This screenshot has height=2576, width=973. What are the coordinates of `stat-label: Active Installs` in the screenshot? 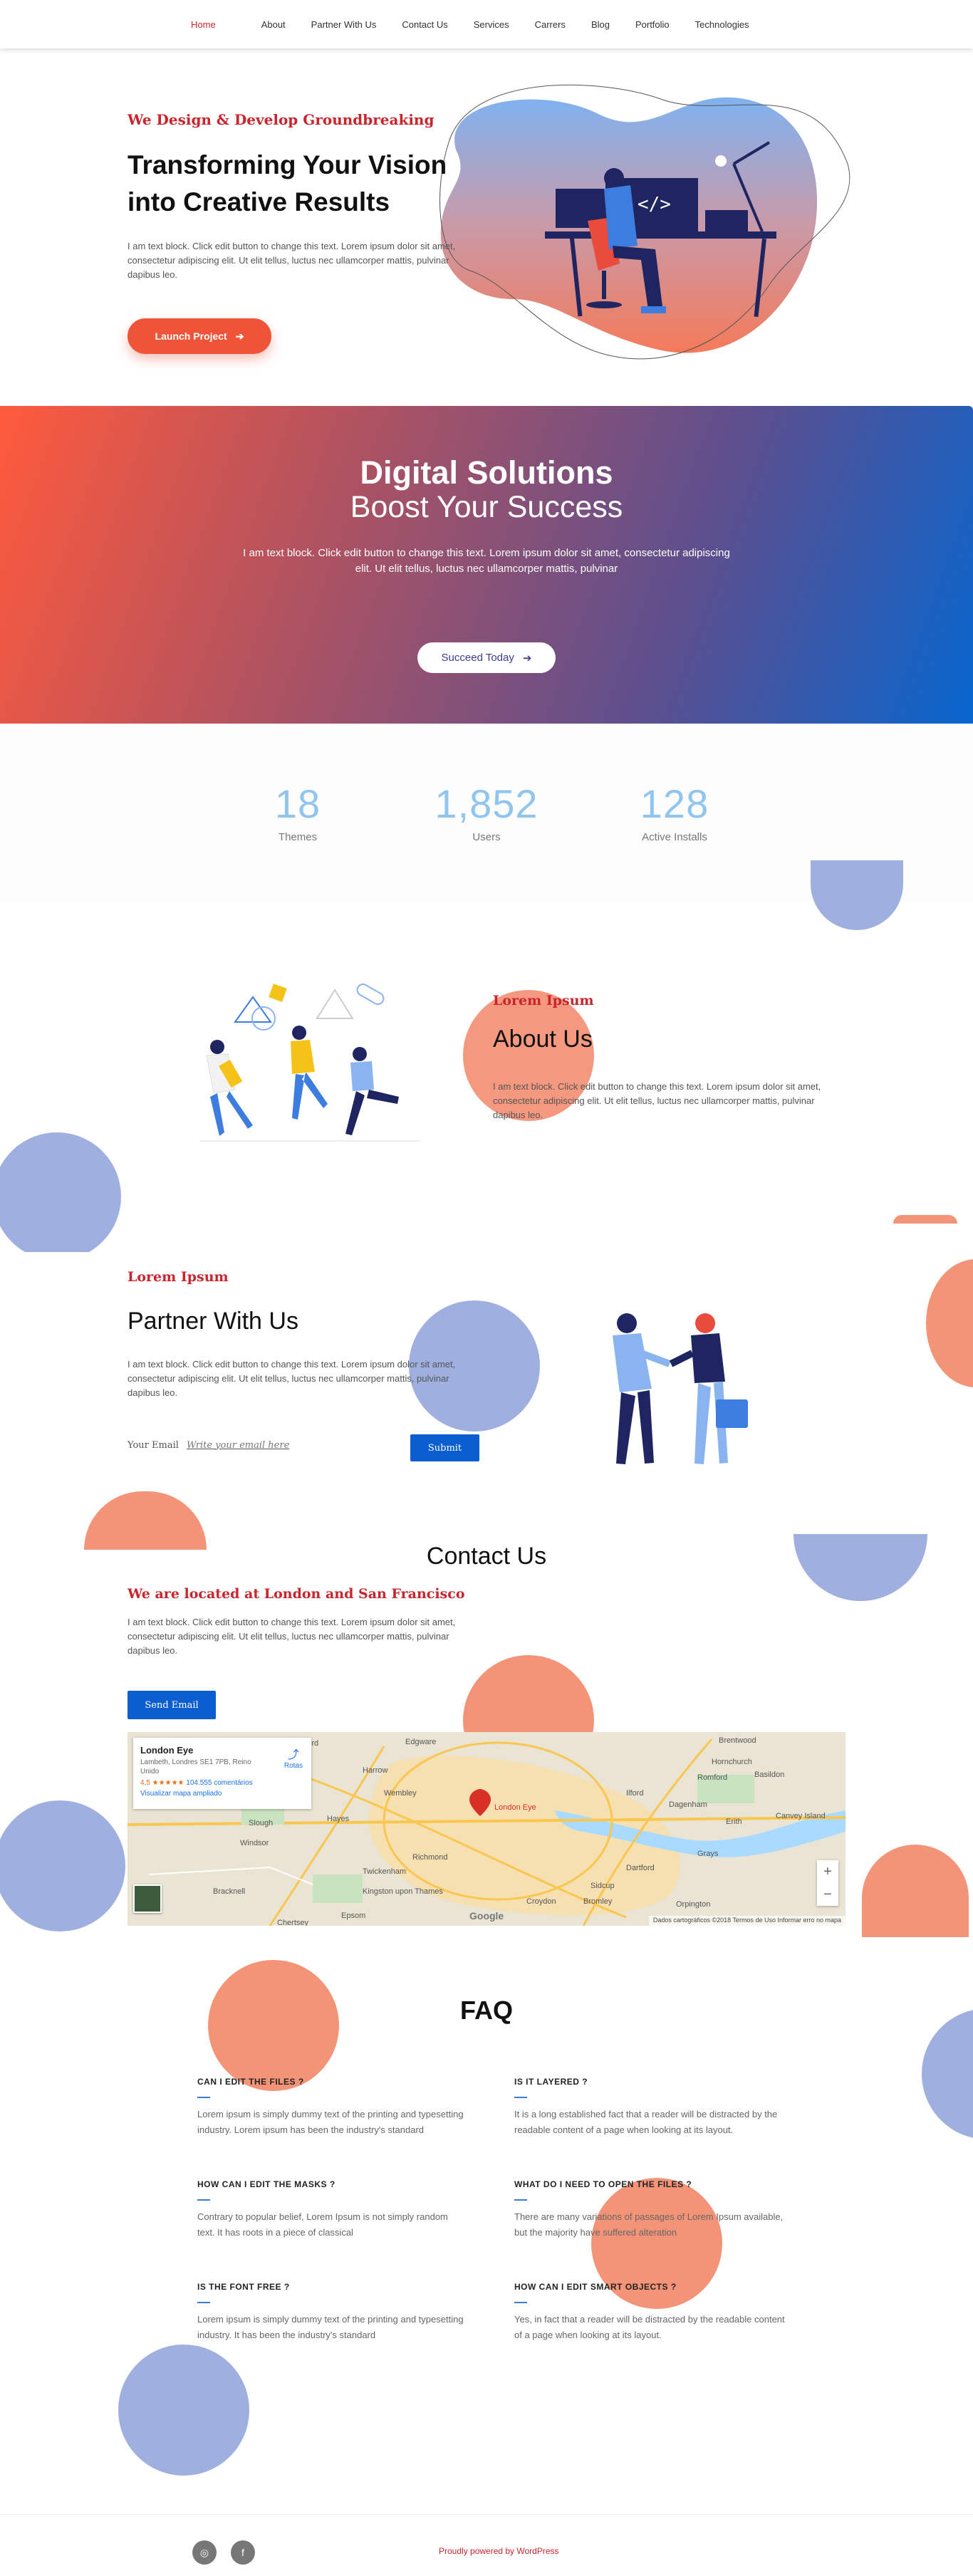 It's located at (674, 837).